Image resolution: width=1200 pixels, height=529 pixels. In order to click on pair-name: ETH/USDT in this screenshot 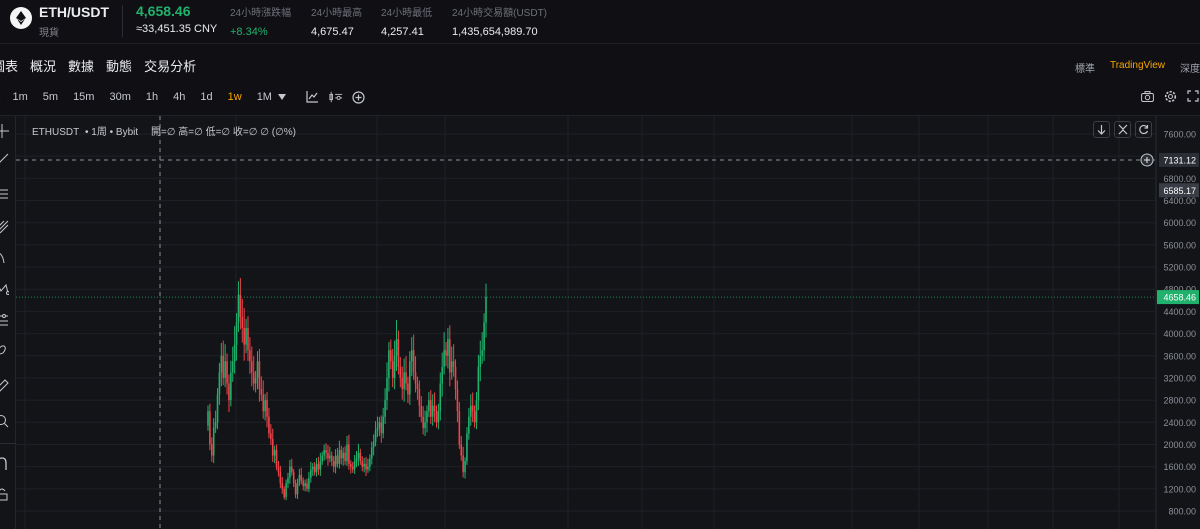, I will do `click(74, 12)`.